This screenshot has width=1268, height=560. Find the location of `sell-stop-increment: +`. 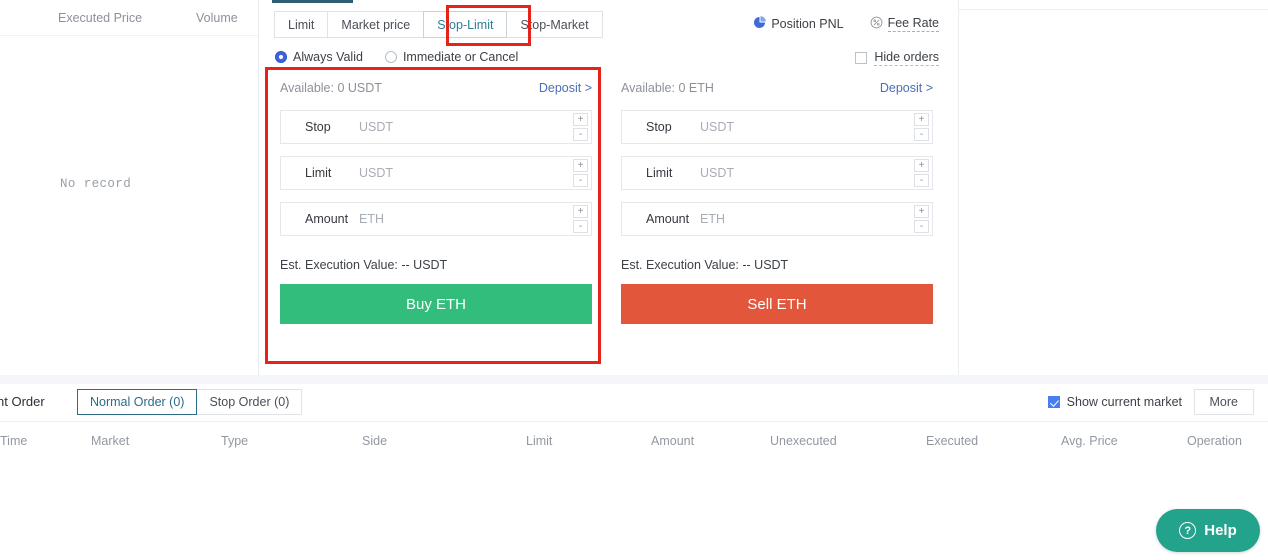

sell-stop-increment: + is located at coordinates (921, 119).